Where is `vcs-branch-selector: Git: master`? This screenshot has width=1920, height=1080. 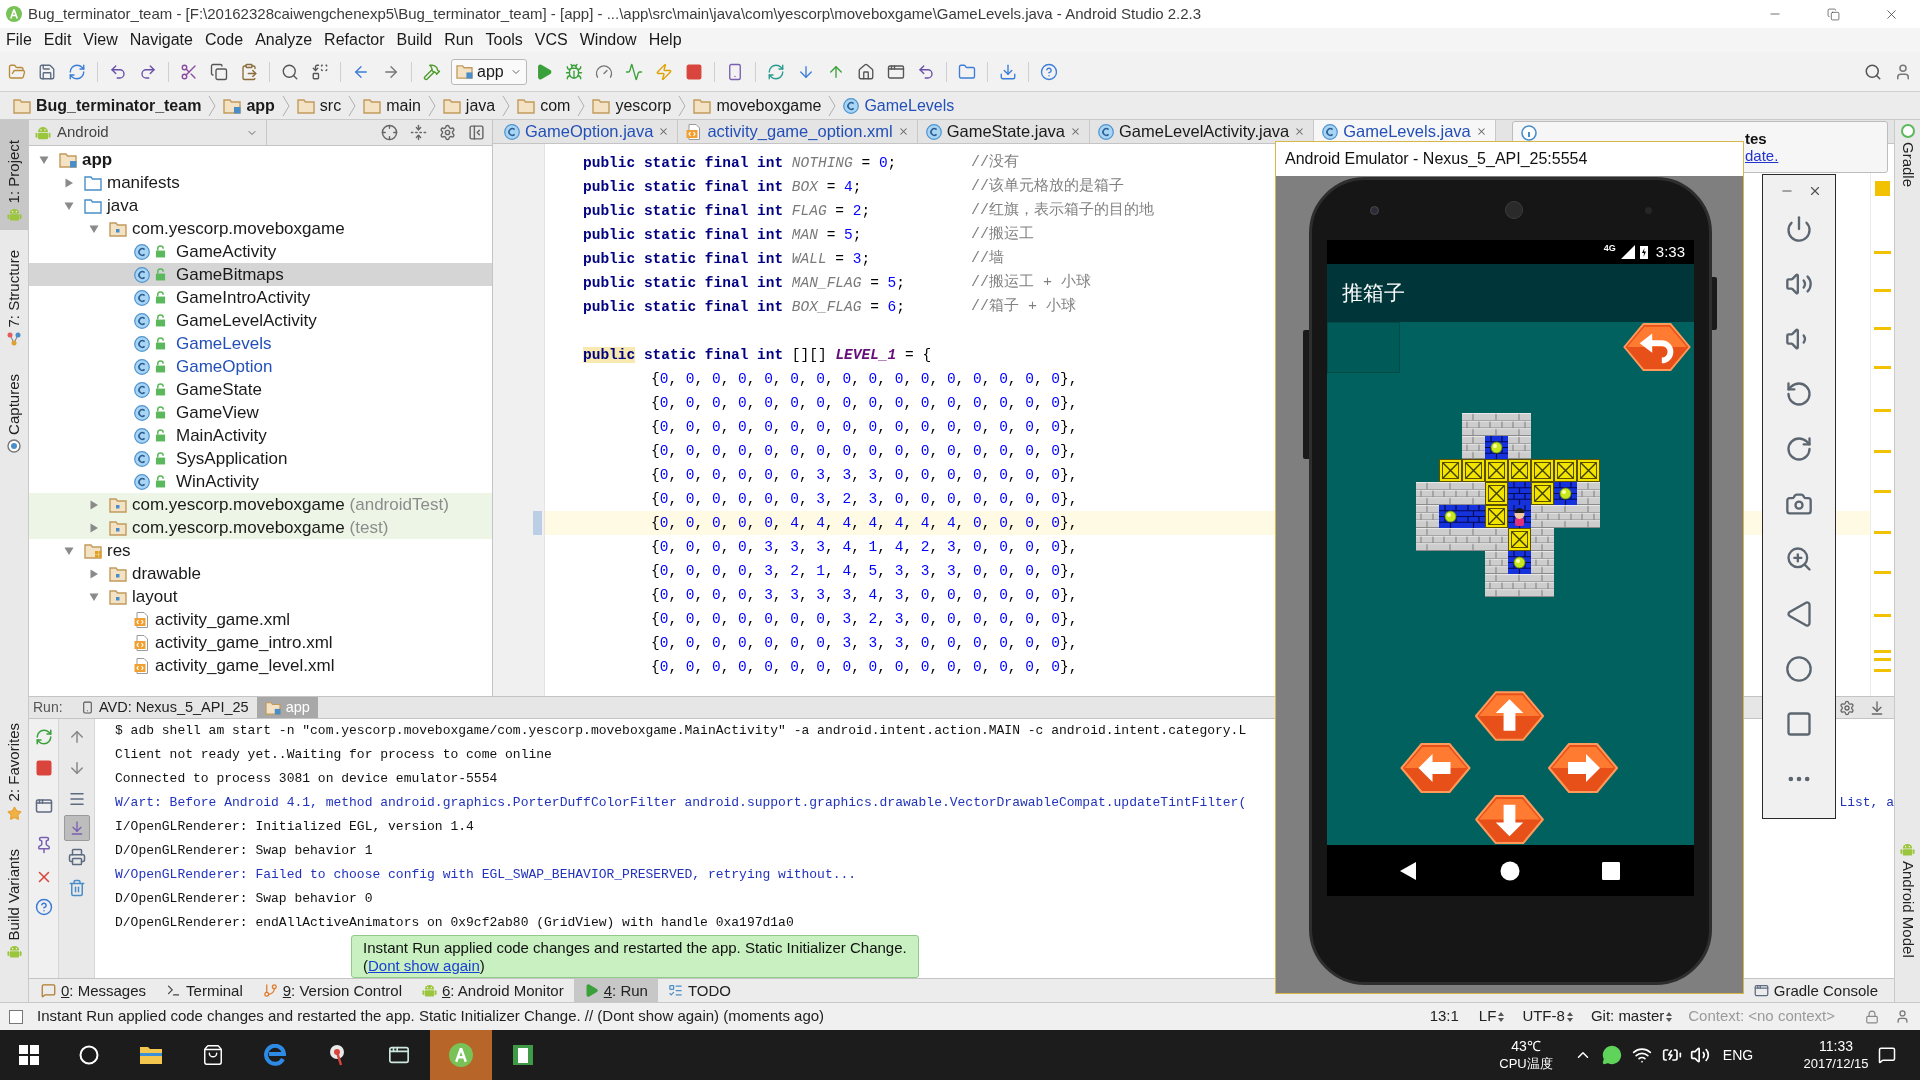 vcs-branch-selector: Git: master is located at coordinates (1631, 1016).